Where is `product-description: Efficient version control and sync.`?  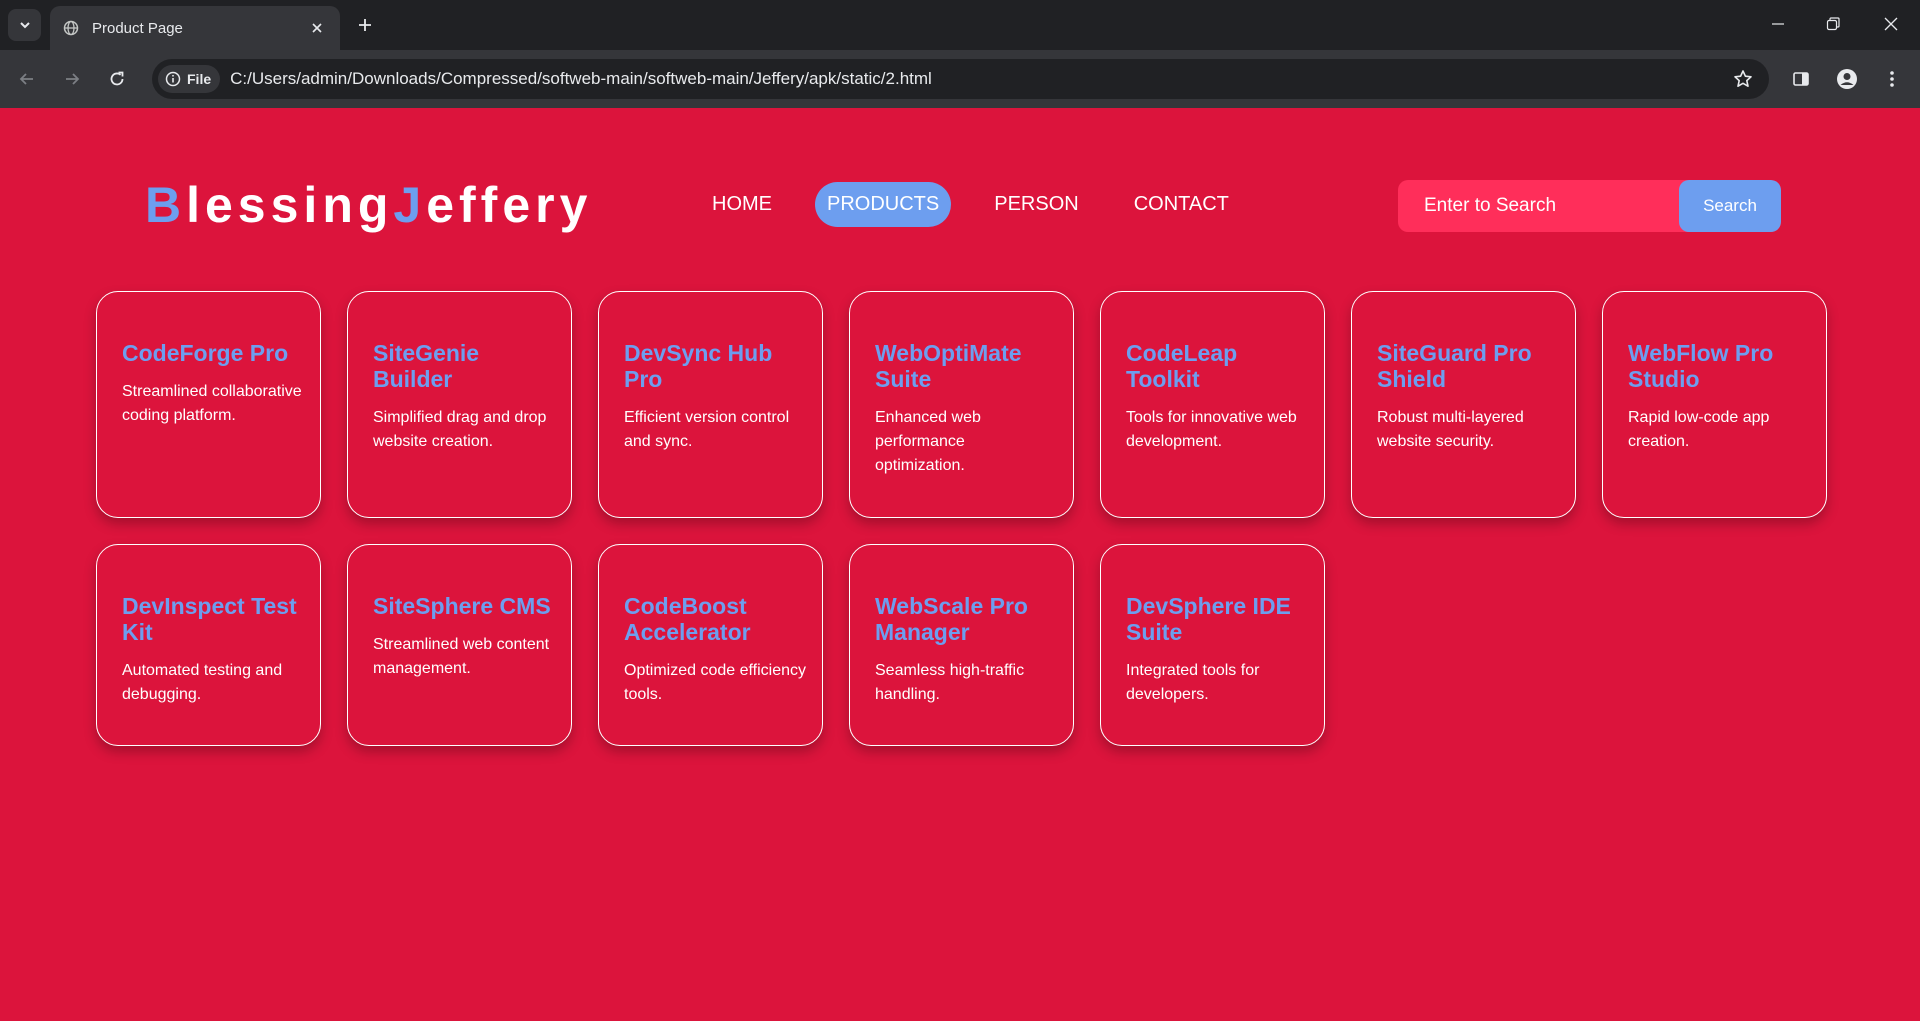
product-description: Efficient version control and sync. is located at coordinates (707, 429).